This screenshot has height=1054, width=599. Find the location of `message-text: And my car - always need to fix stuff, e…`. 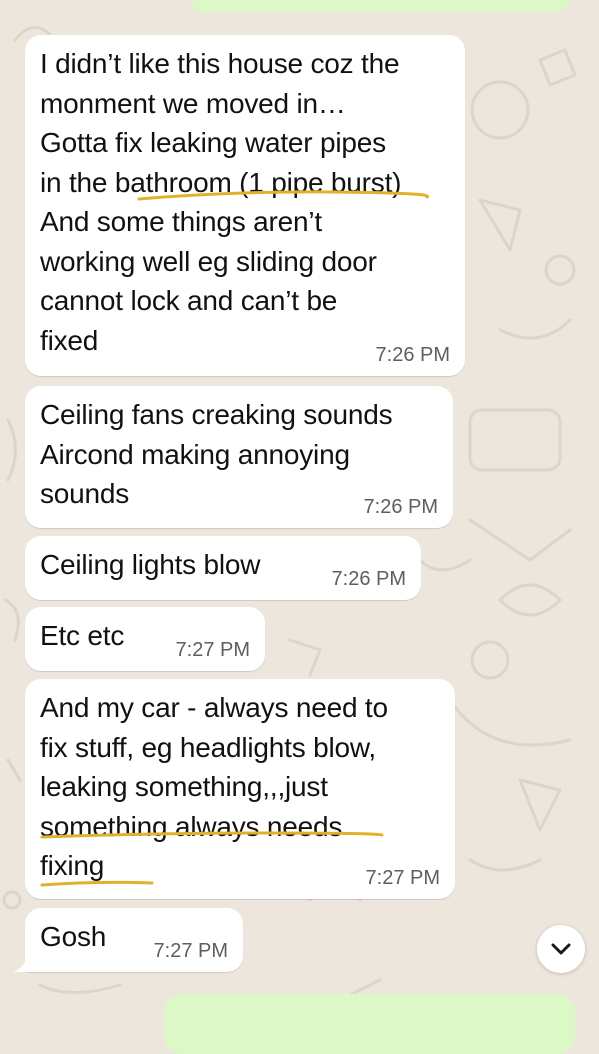

message-text: And my car - always need to fix stuff, e… is located at coordinates (214, 786).